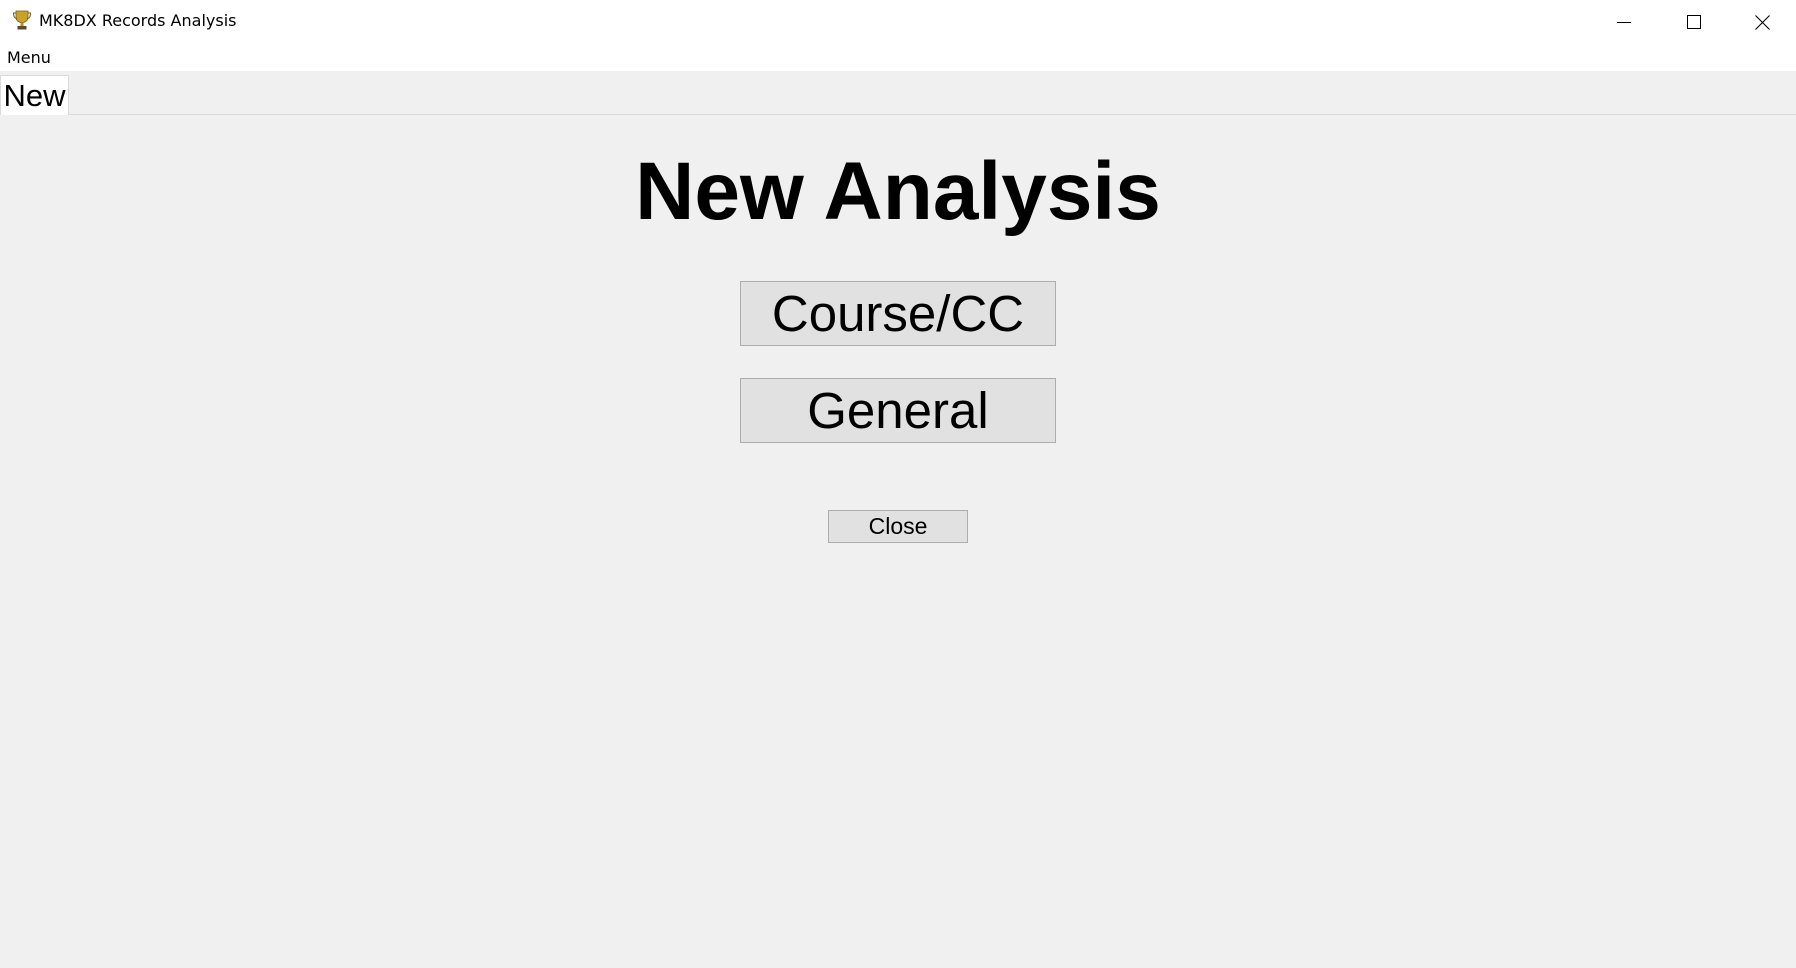 The image size is (1796, 968). I want to click on close-window-button, so click(1762, 22).